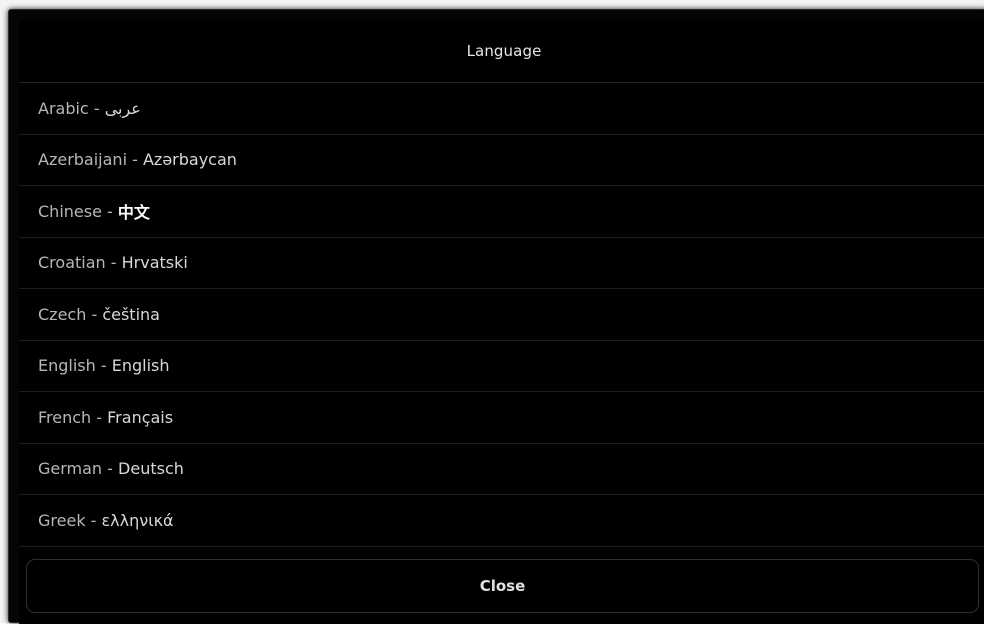 This screenshot has height=624, width=984. Describe the element at coordinates (62, 520) in the screenshot. I see `language-name: Greek` at that location.